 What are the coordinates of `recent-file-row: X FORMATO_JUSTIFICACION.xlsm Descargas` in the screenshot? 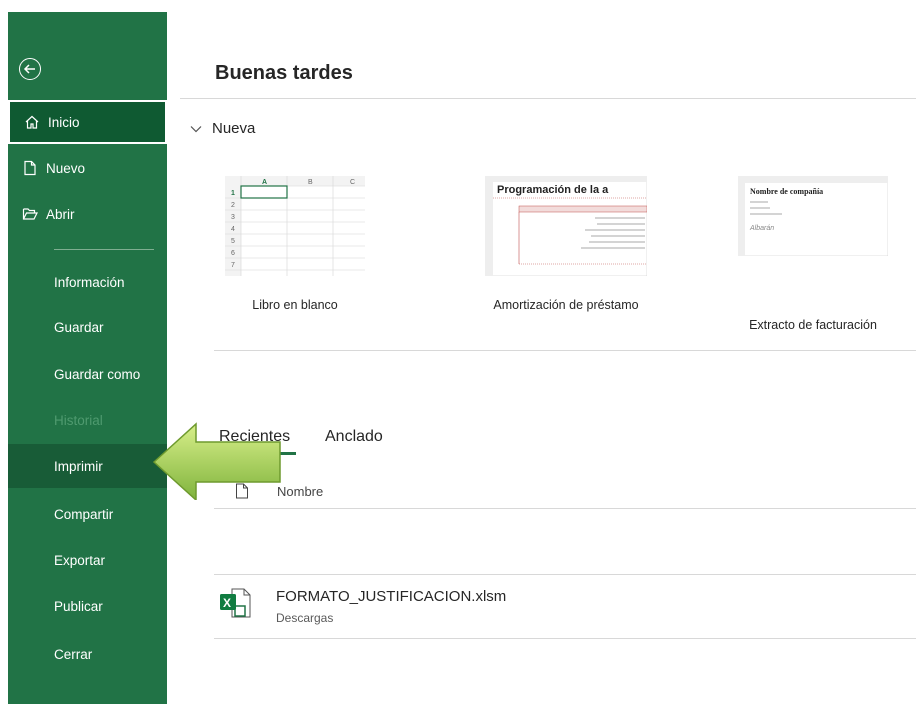 It's located at (565, 605).